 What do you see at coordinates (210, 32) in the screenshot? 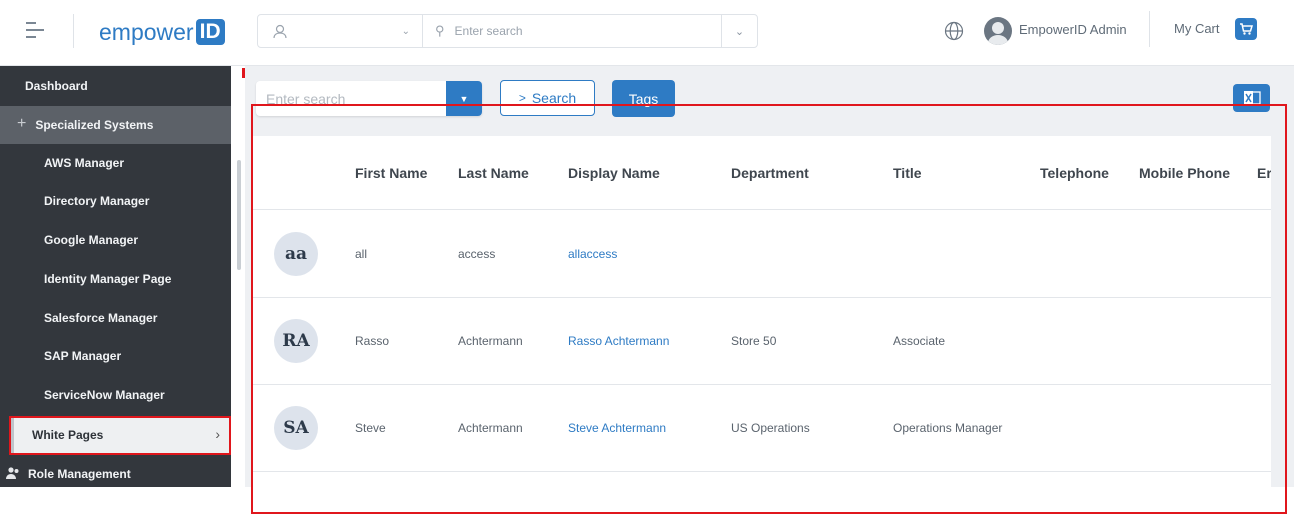
I see `logo-id: ID` at bounding box center [210, 32].